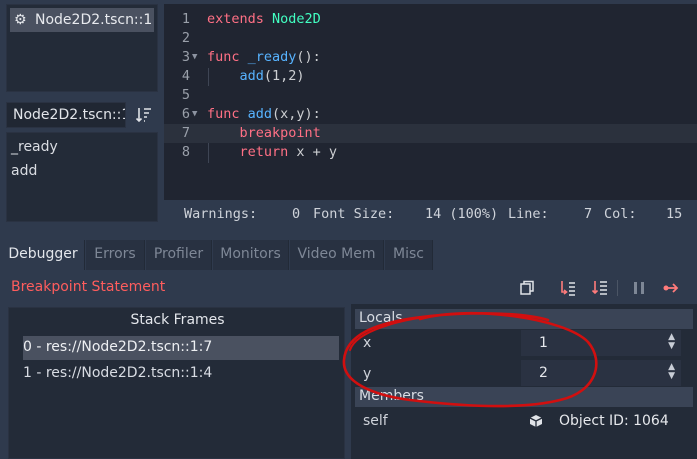 The height and width of the screenshot is (459, 697). I want to click on object-cube-icon, so click(536, 423).